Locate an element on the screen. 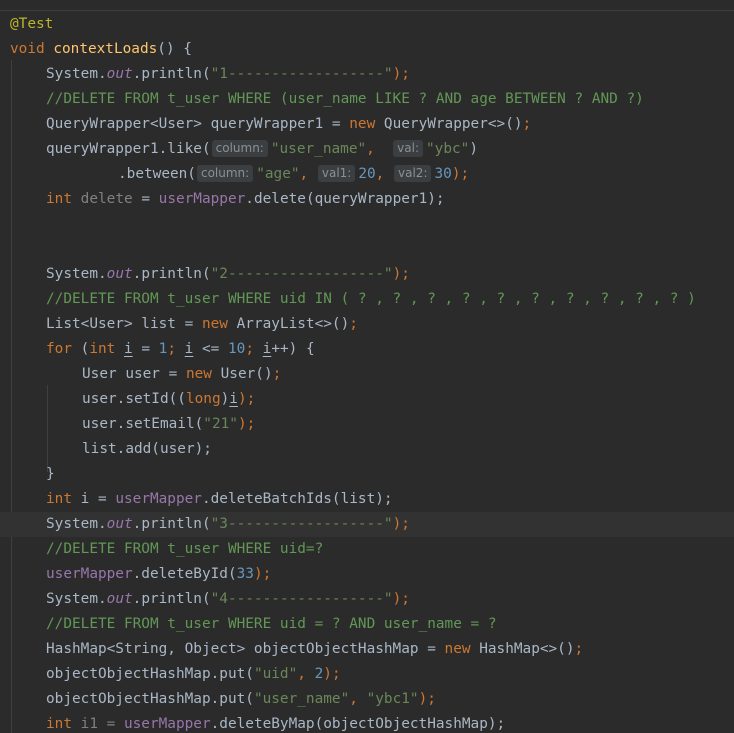 Image resolution: width=734 pixels, height=733 pixels. code-line: @Test is located at coordinates (367, 24).